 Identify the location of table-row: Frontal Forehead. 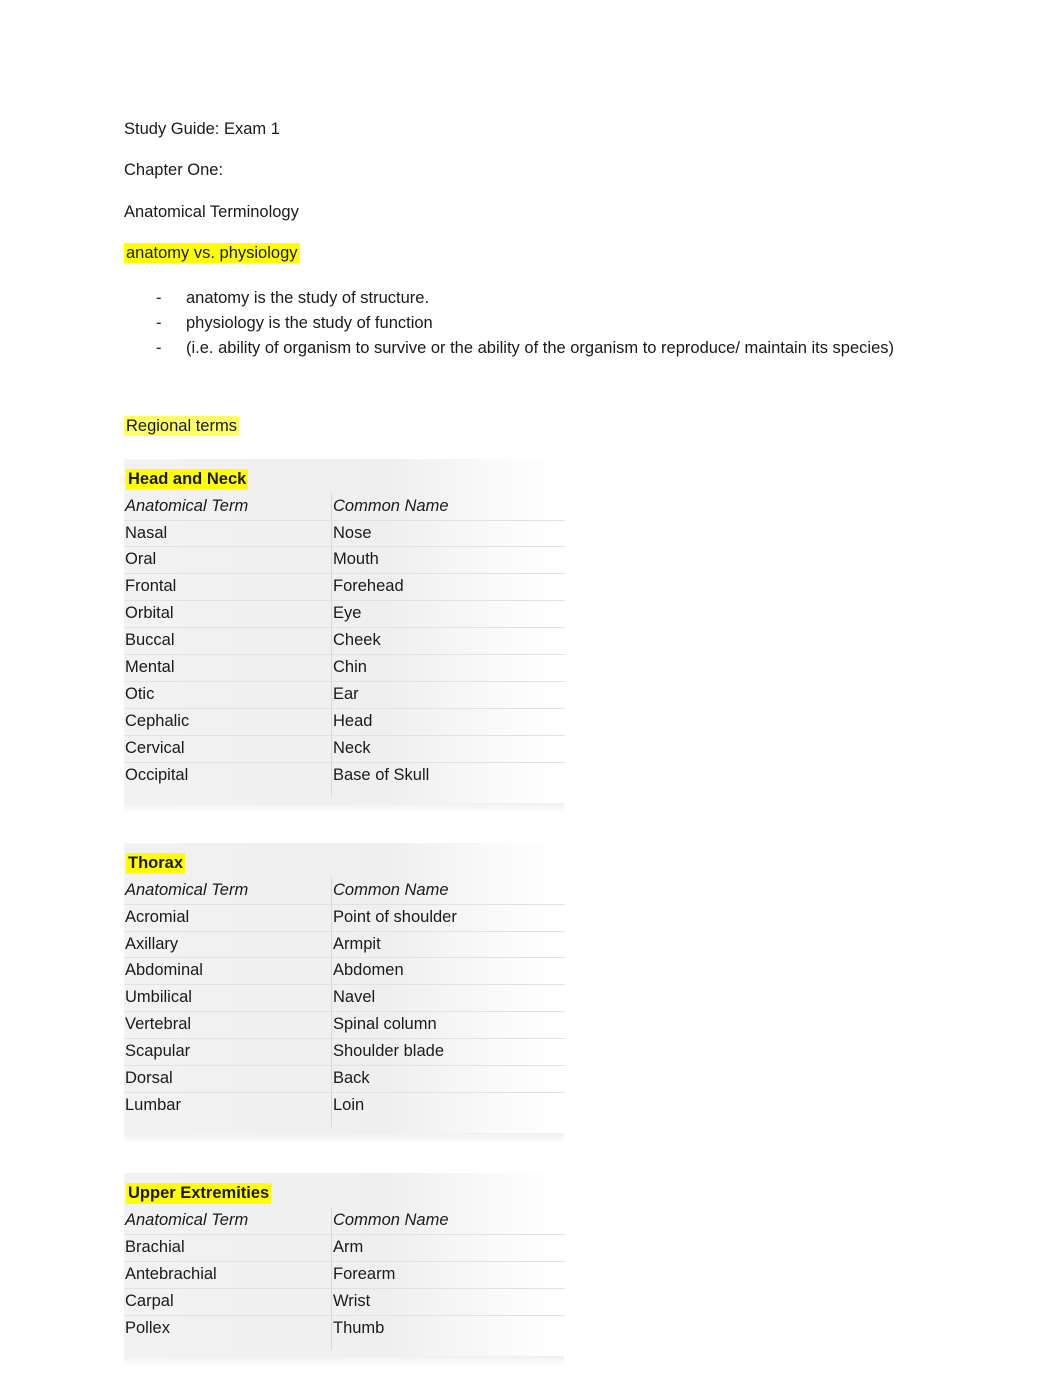
(344, 587).